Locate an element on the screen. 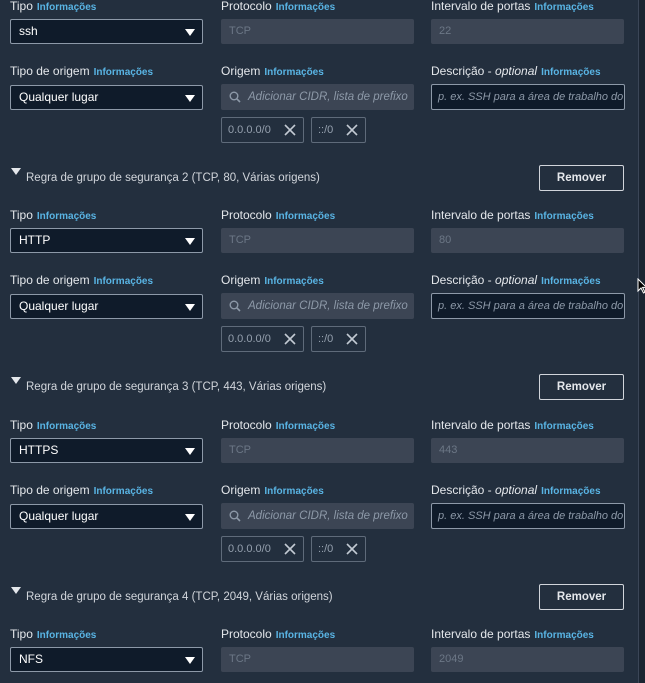 The image size is (645, 683). scrollbar is located at coordinates (641, 341).